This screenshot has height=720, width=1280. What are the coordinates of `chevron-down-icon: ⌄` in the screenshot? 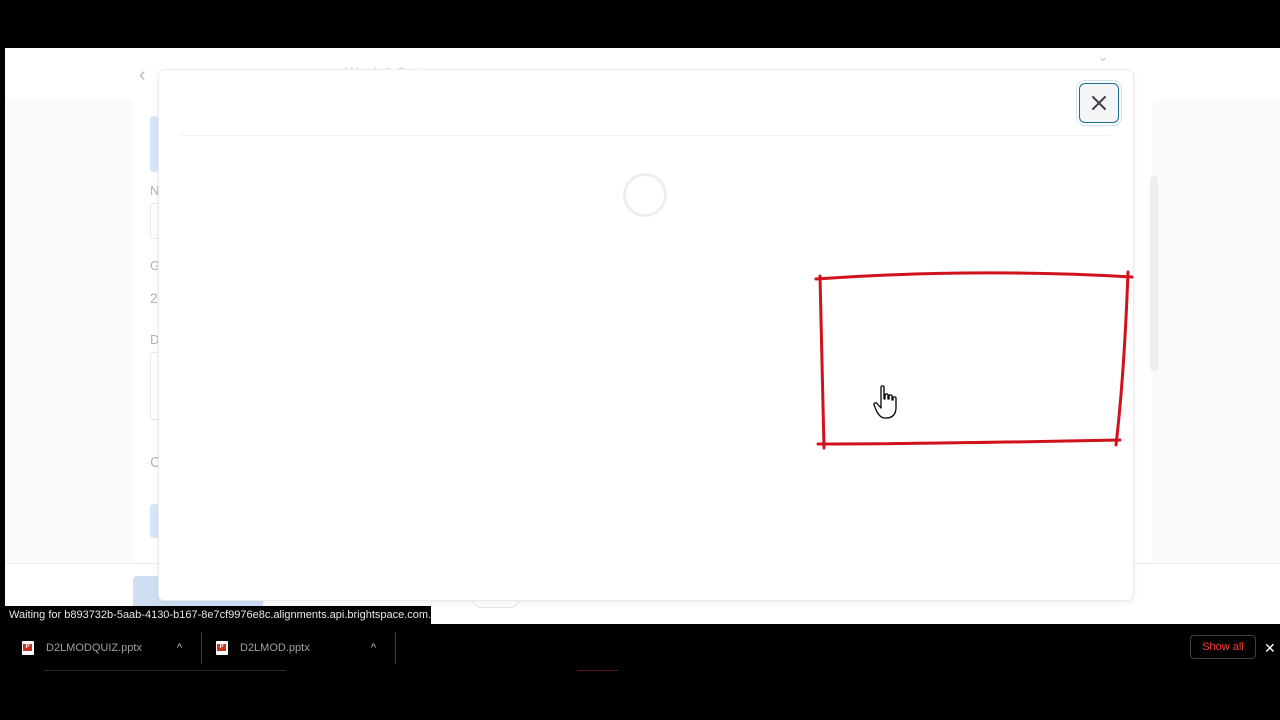 It's located at (1103, 56).